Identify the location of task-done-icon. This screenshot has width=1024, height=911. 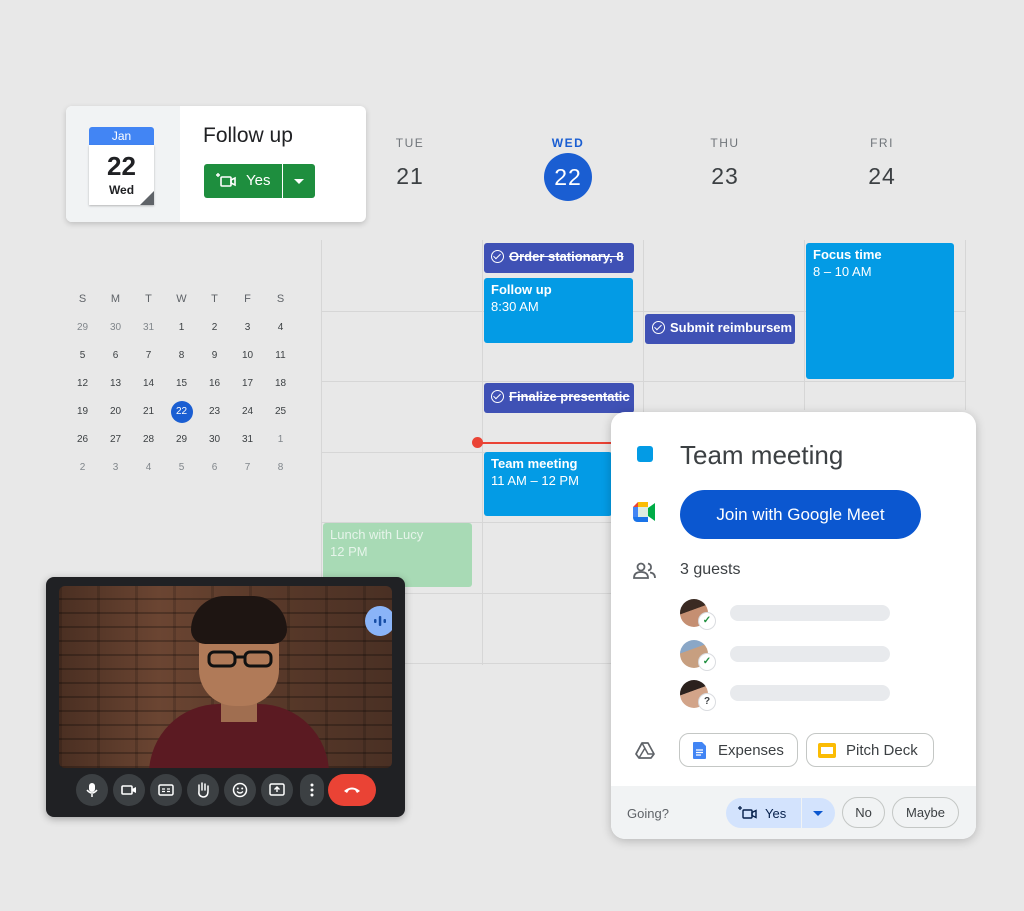
(497, 256).